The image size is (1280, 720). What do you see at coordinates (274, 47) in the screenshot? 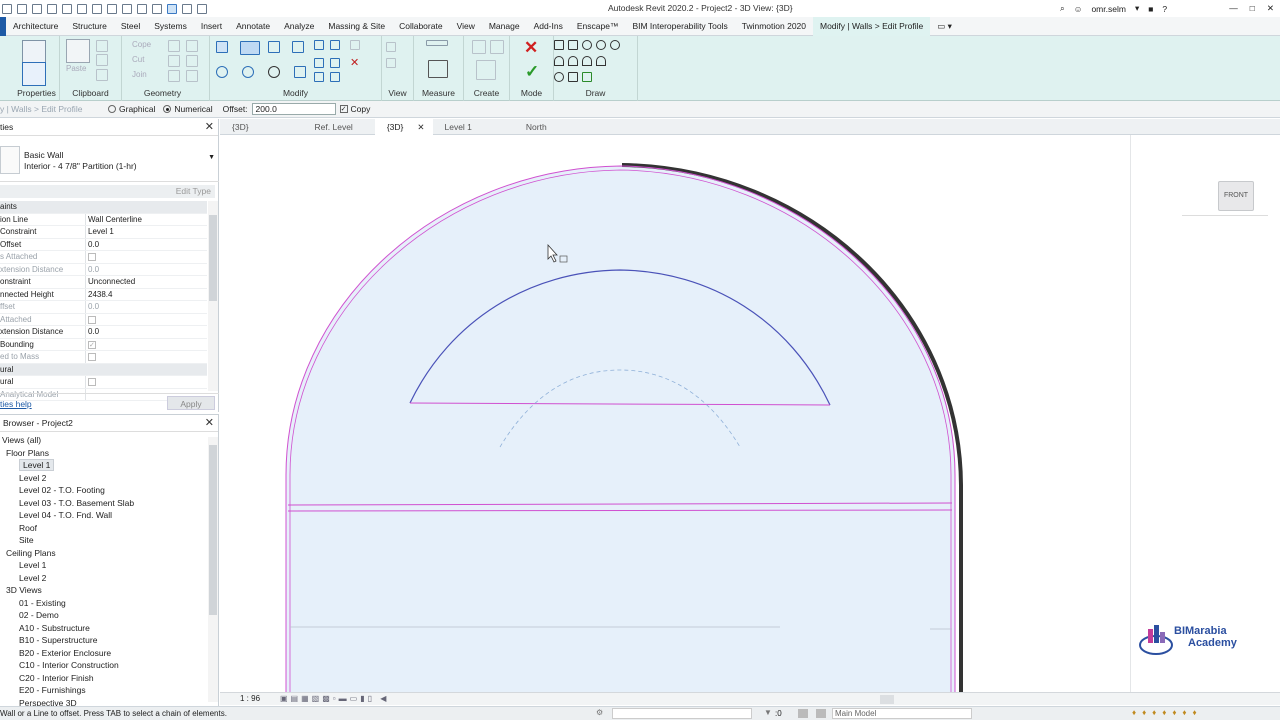
I see `mirror-axis-icon` at bounding box center [274, 47].